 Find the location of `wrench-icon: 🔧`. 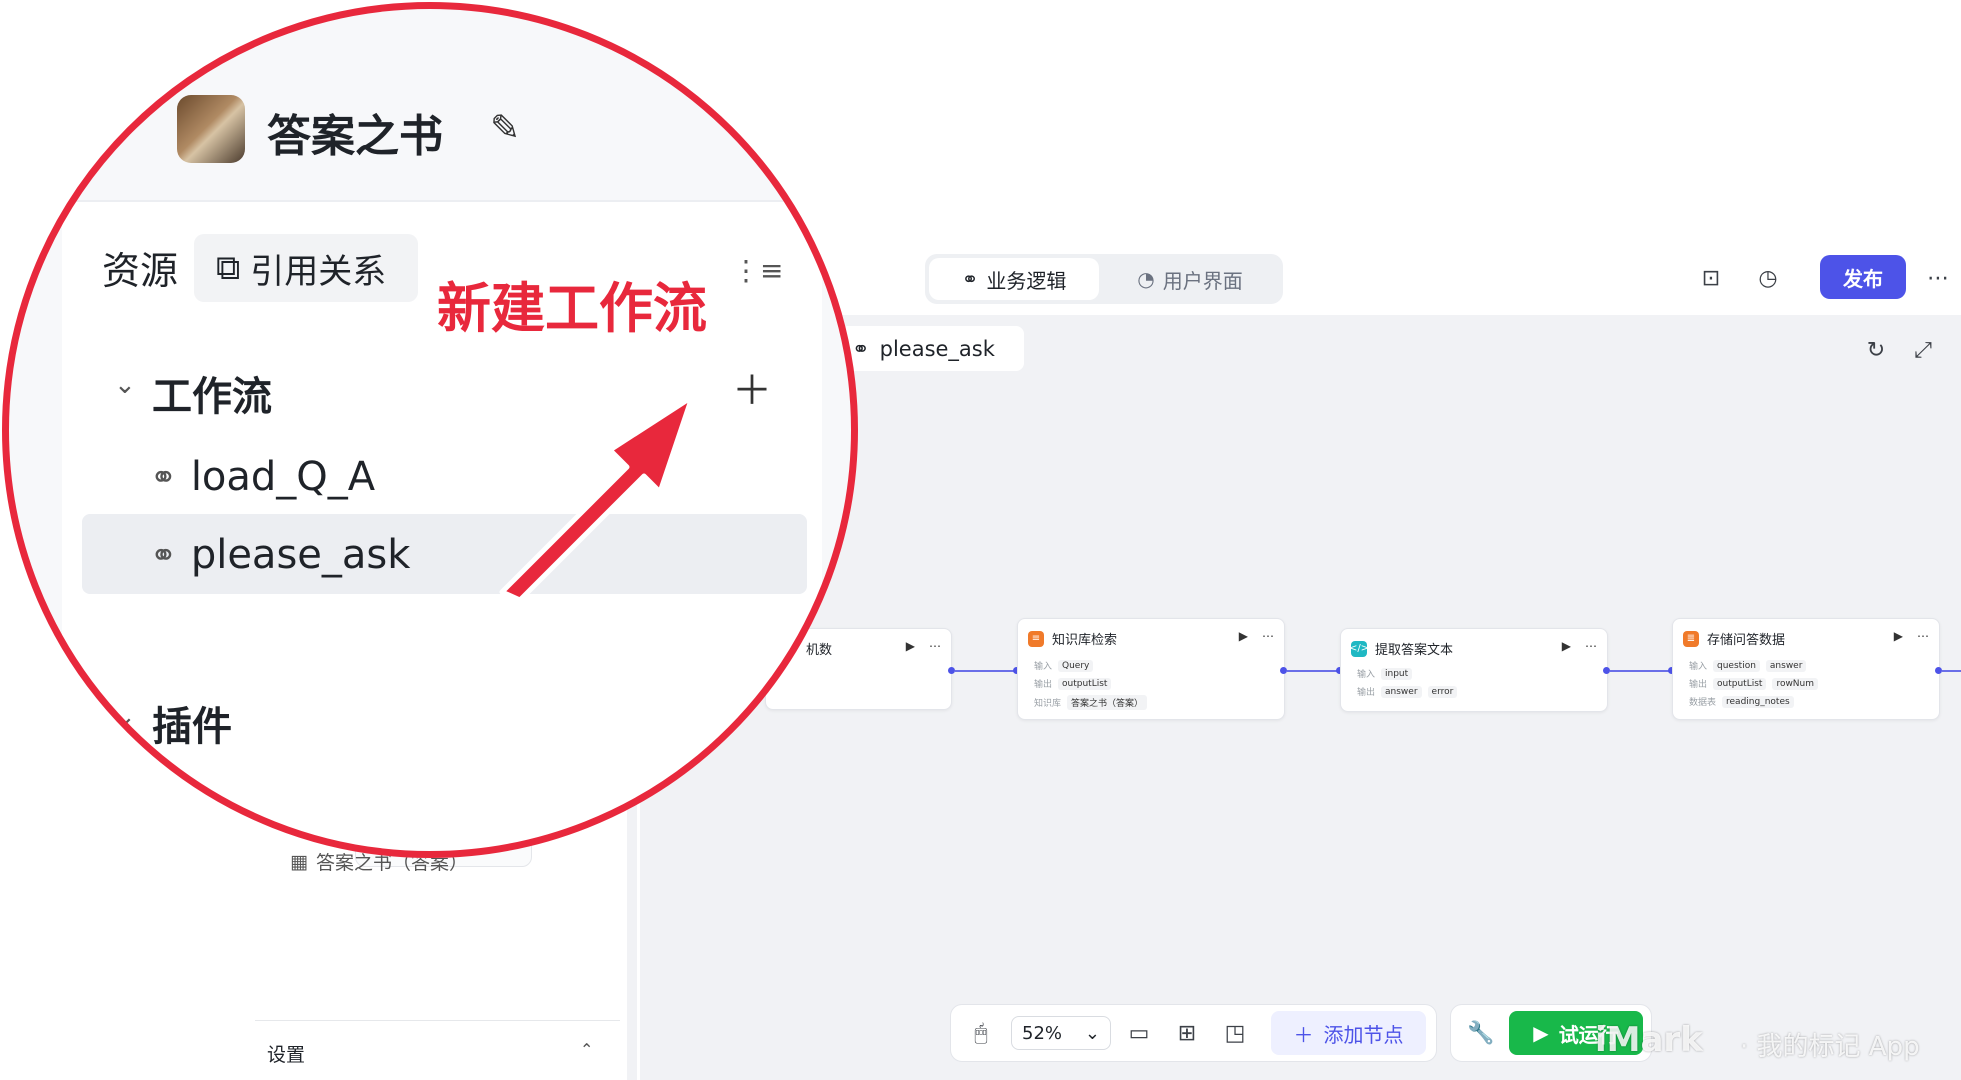

wrench-icon: 🔧 is located at coordinates (1481, 1033).